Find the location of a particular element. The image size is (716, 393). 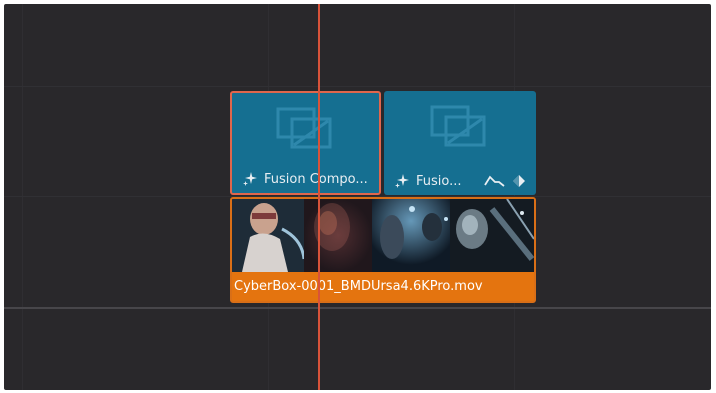

clip-status-icons is located at coordinates (505, 181).